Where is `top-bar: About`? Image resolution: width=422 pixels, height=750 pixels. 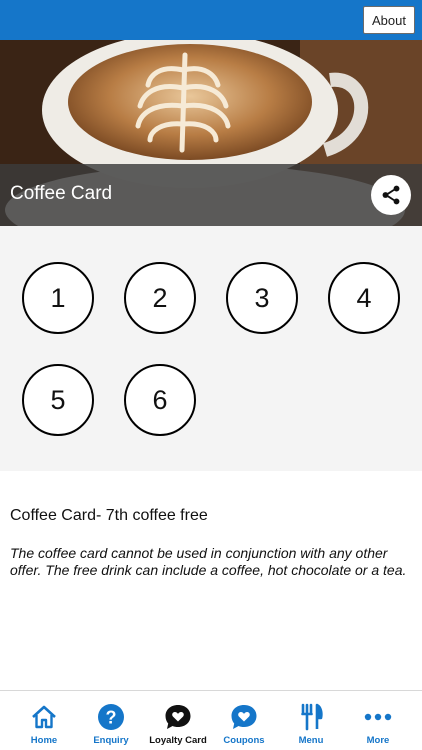 top-bar: About is located at coordinates (211, 20).